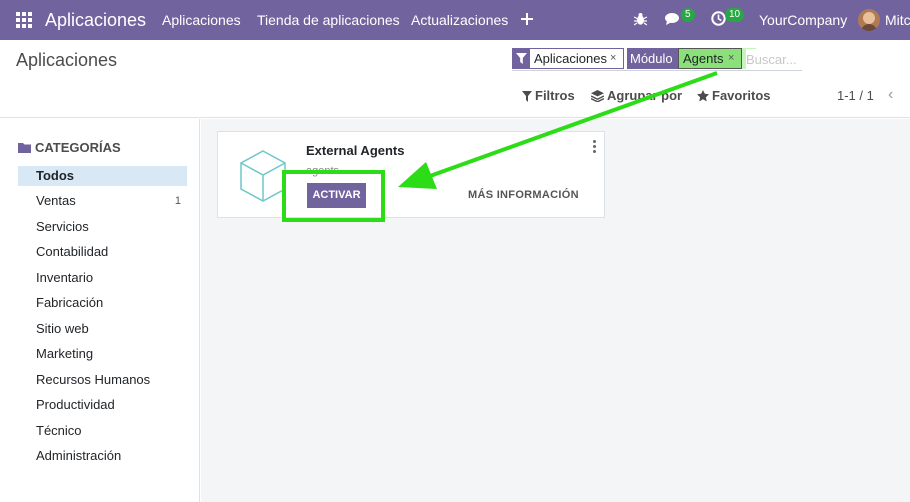 The image size is (910, 502). Describe the element at coordinates (95, 20) in the screenshot. I see `navbar-brand: Aplicaciones` at that location.